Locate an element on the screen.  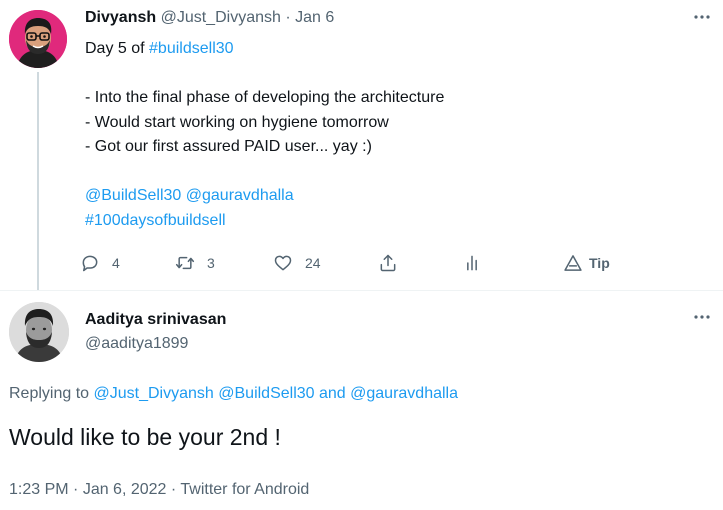
avatar-divyansh is located at coordinates (38, 39).